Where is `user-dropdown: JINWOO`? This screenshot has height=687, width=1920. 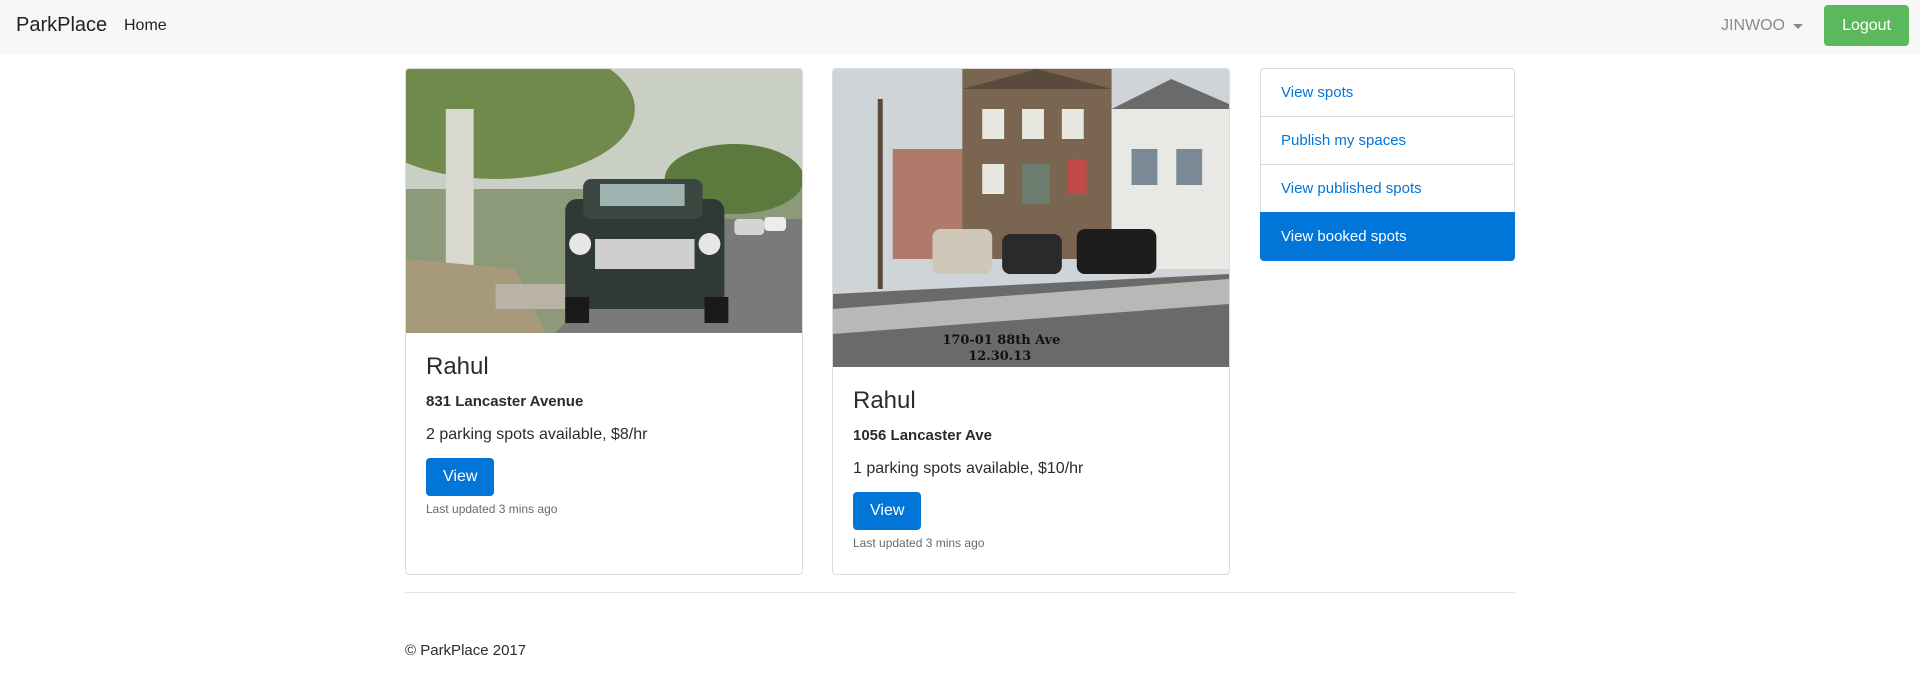
user-dropdown: JINWOO is located at coordinates (1762, 26).